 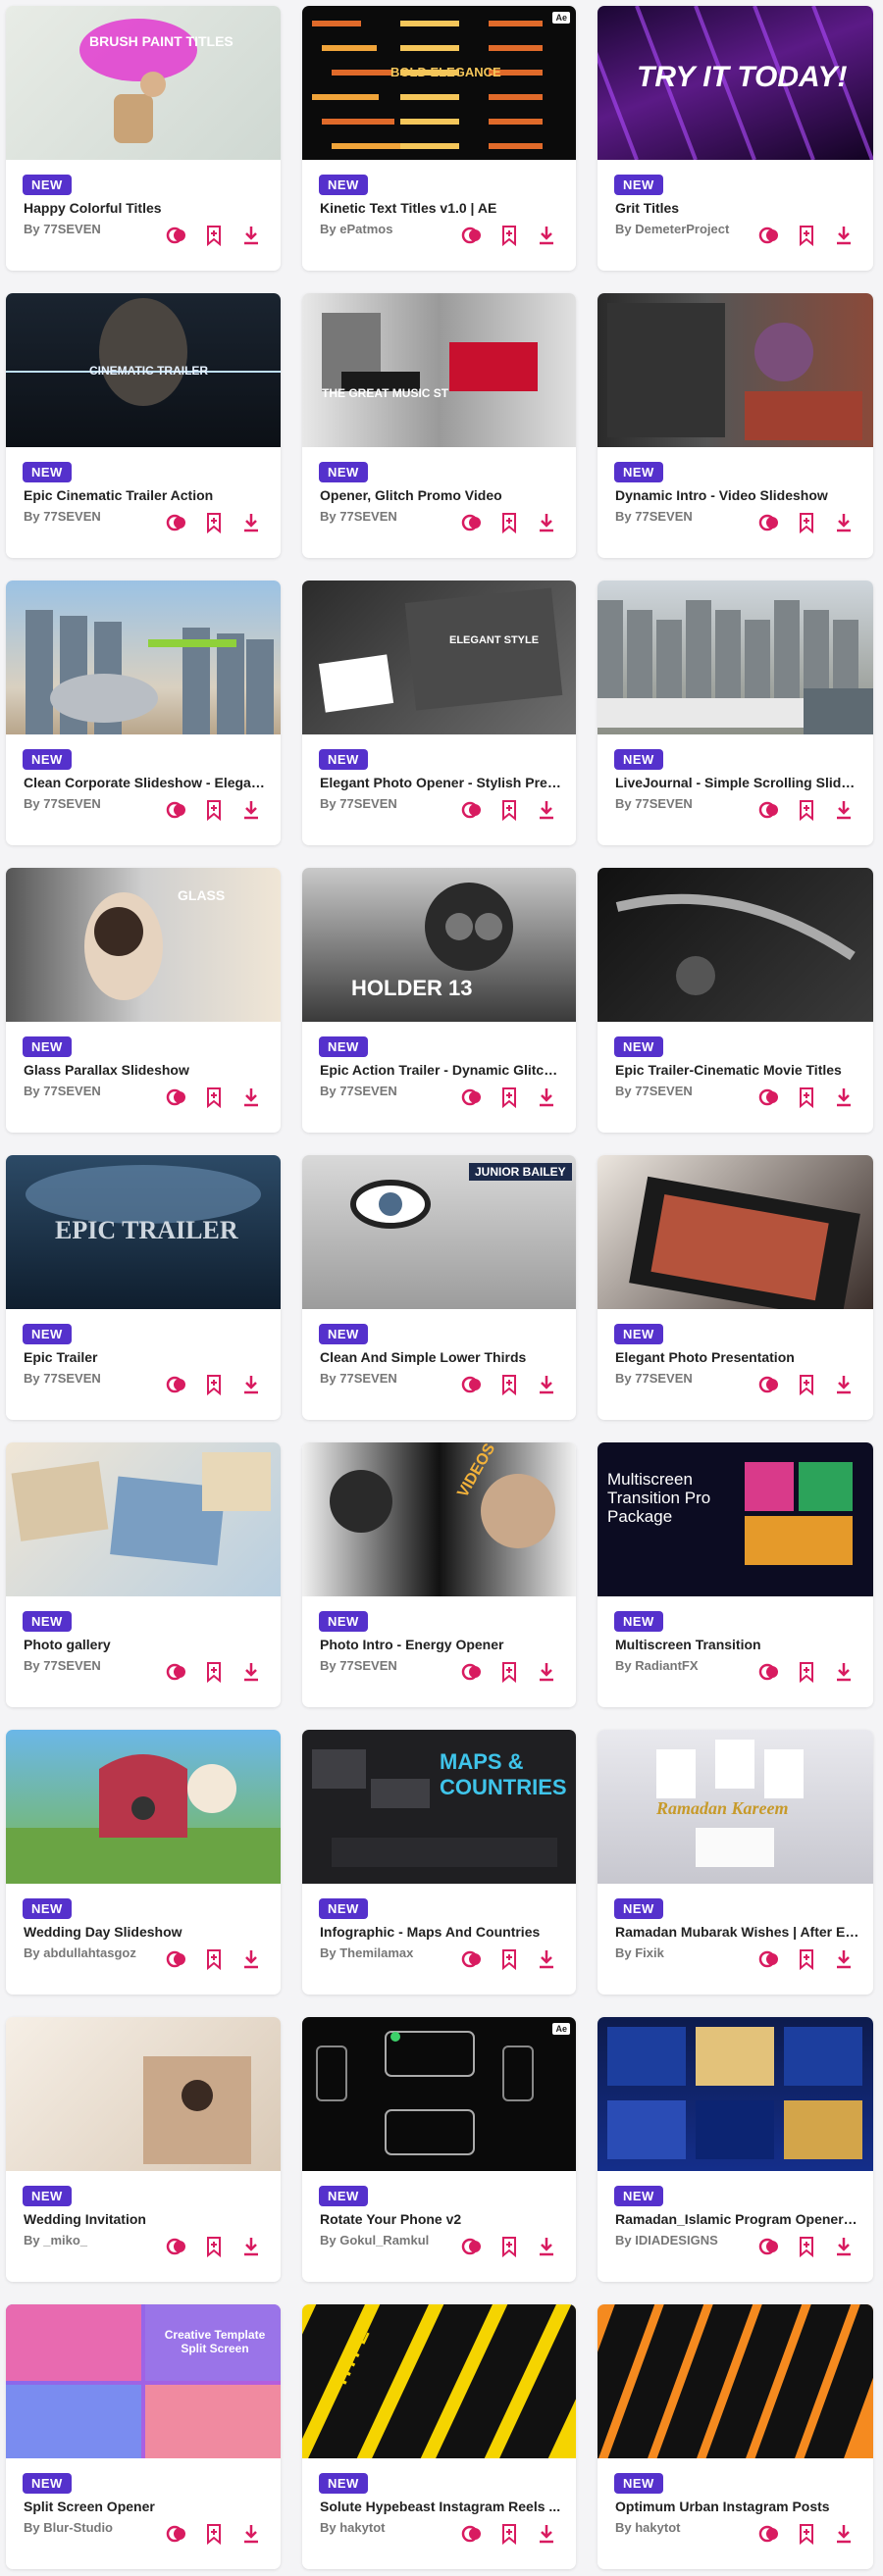 I want to click on author-name: _miko_, so click(x=65, y=2241).